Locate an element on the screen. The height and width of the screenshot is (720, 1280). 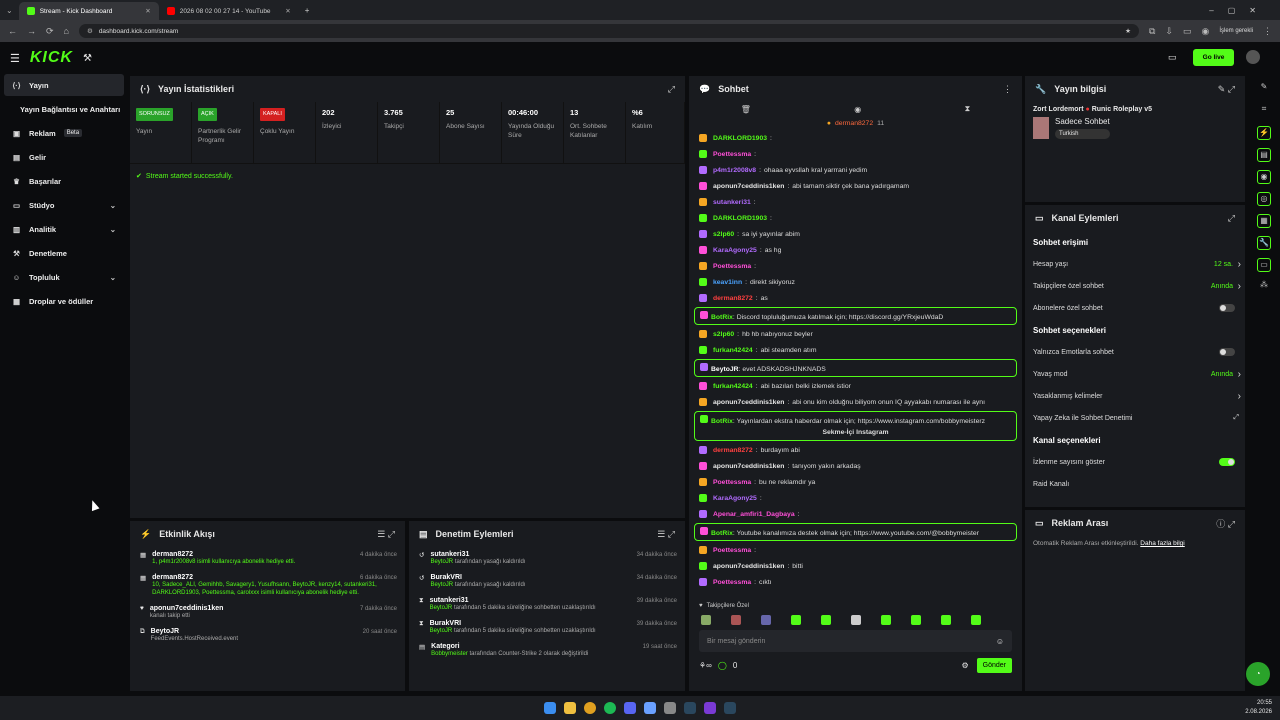
emoji-icon: ☺ is located at coordinates (1000, 641).